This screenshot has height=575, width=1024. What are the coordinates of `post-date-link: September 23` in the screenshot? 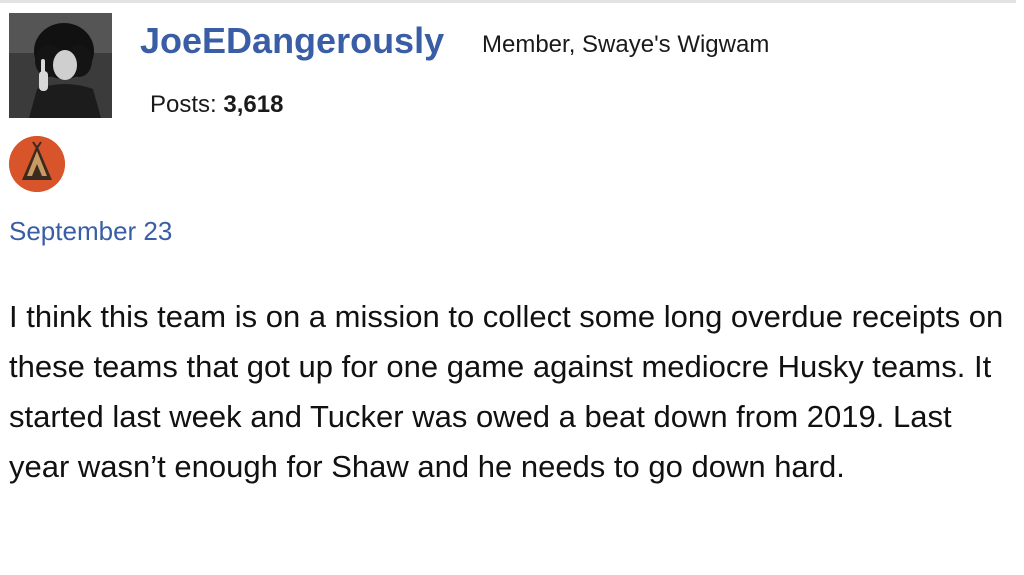 It's located at (90, 231).